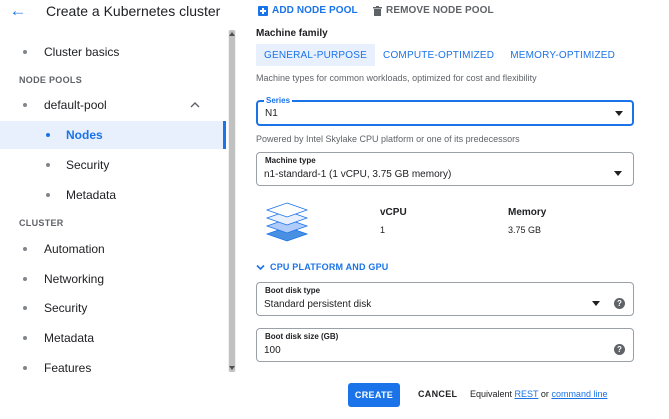  I want to click on equivalent-text: Equivalent, so click(491, 394).